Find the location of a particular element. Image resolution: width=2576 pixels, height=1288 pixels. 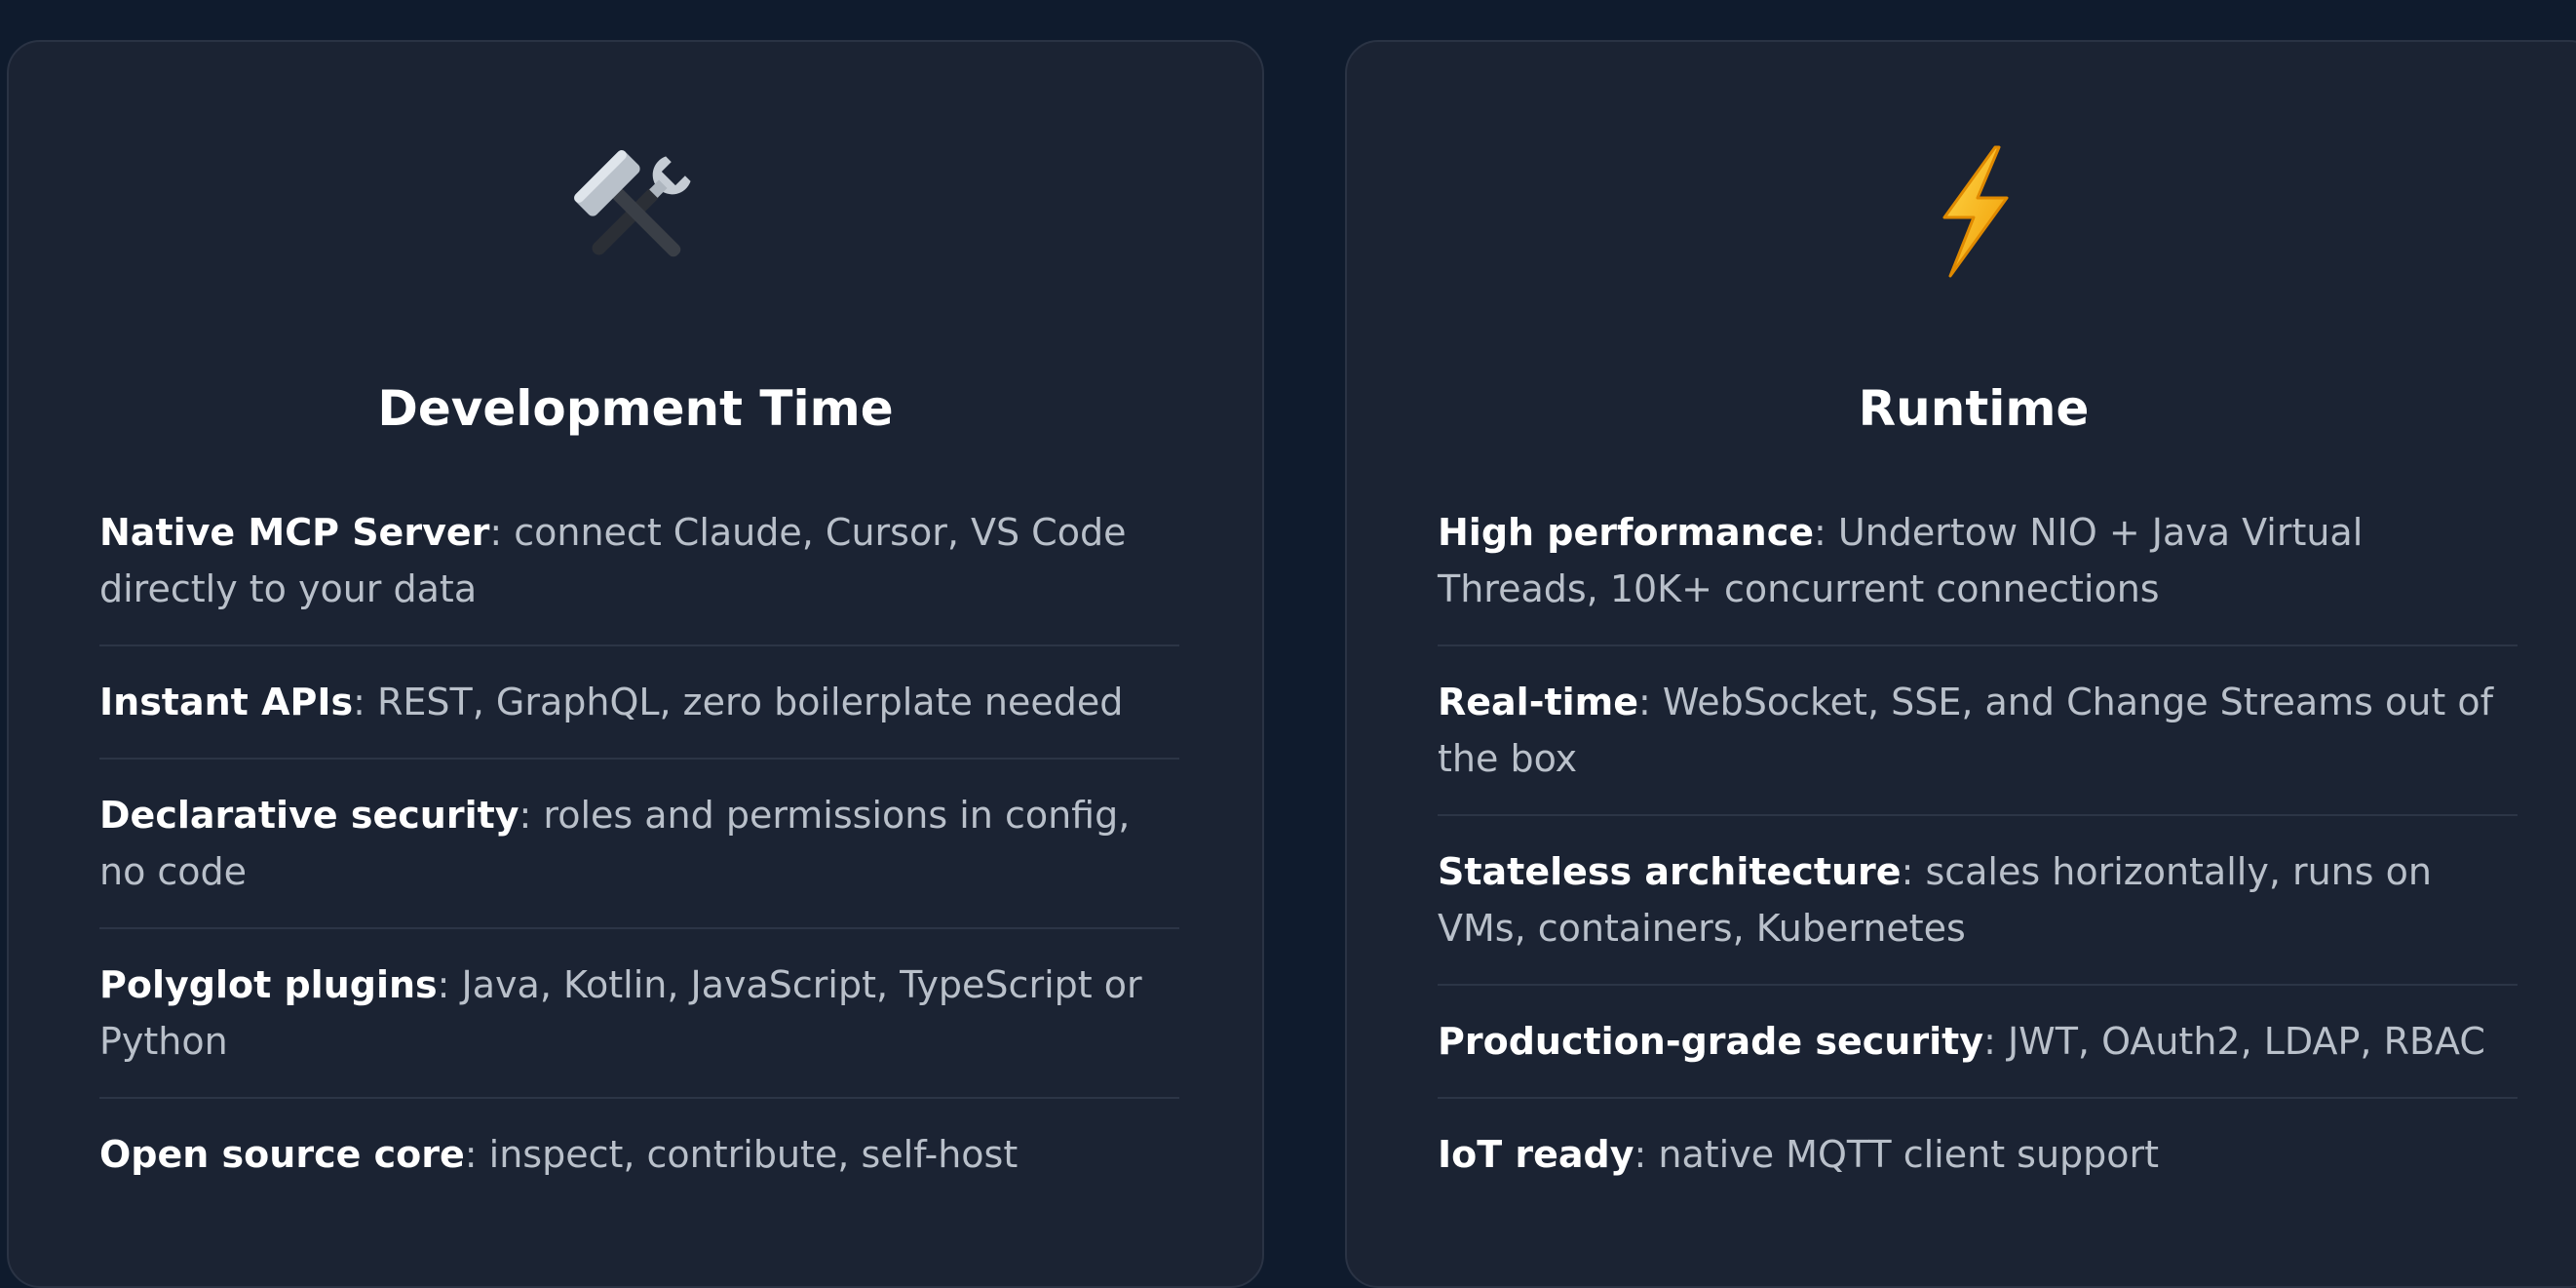

feature-description: : JWT, OAuth2, LDAP, RBAC is located at coordinates (2234, 1041).